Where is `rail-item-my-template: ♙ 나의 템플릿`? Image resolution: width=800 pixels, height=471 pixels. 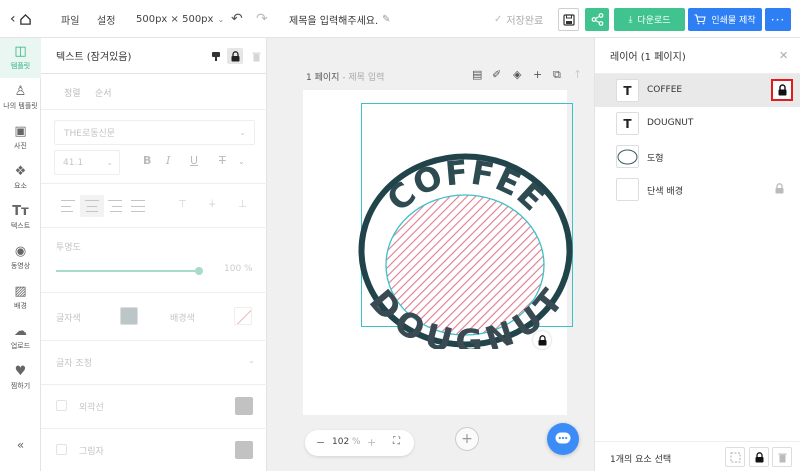 rail-item-my-template: ♙ 나의 템플릿 is located at coordinates (20, 98).